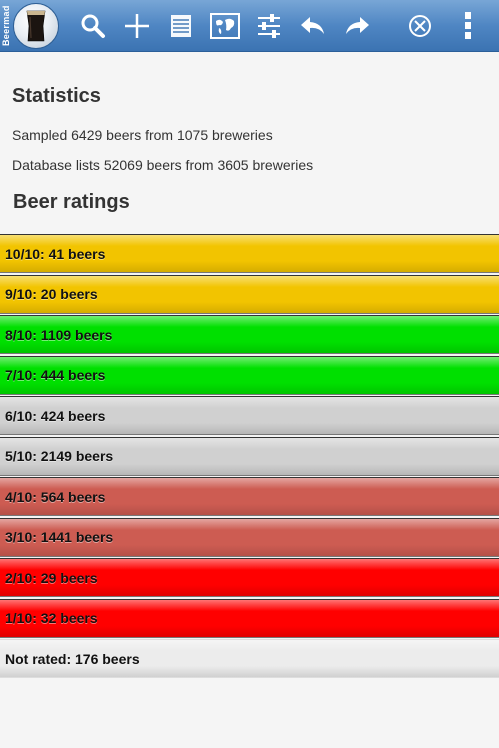 The image size is (499, 748). Describe the element at coordinates (181, 26) in the screenshot. I see `list-icon` at that location.